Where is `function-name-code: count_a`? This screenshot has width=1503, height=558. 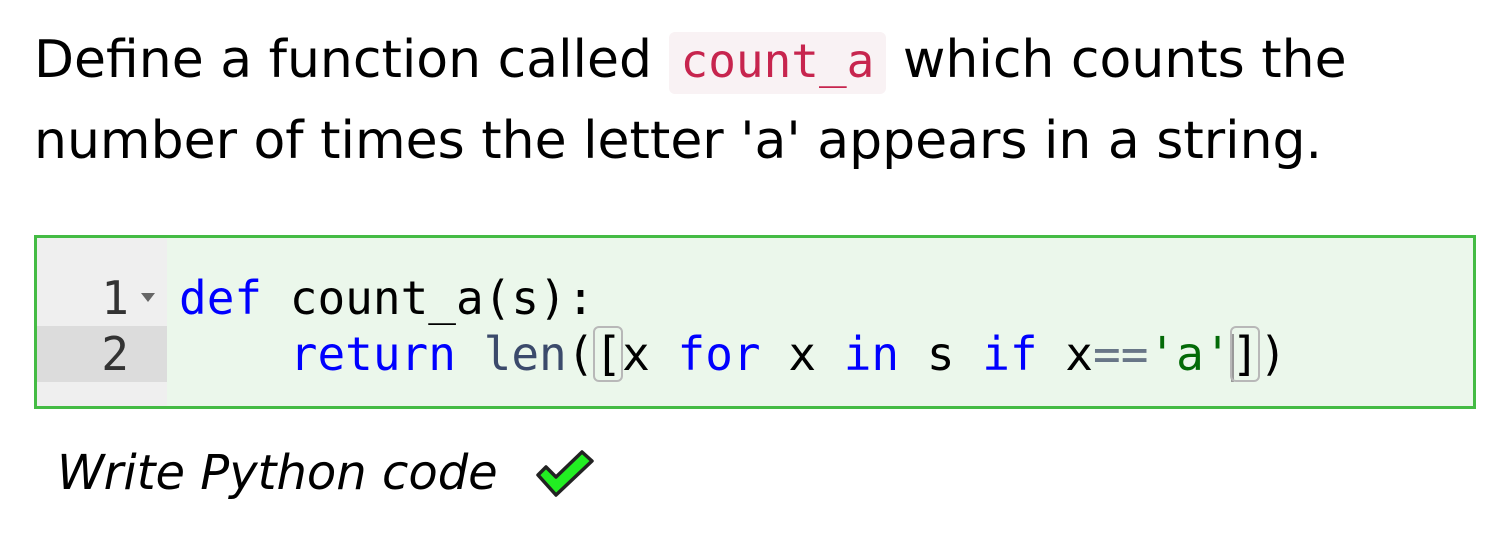
function-name-code: count_a is located at coordinates (777, 63).